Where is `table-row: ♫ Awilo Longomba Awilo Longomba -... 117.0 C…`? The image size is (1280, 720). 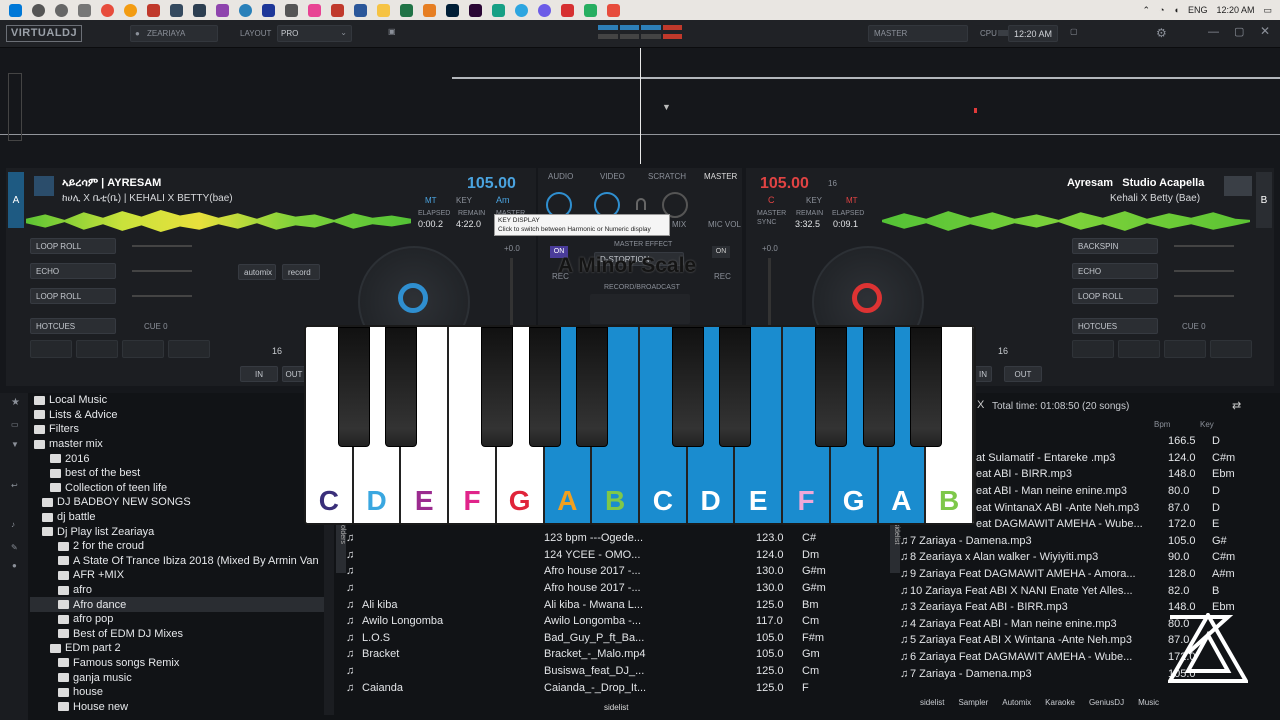
table-row: ♫ Awilo Longomba Awilo Longomba -... 117.0 C… is located at coordinates (616, 621).